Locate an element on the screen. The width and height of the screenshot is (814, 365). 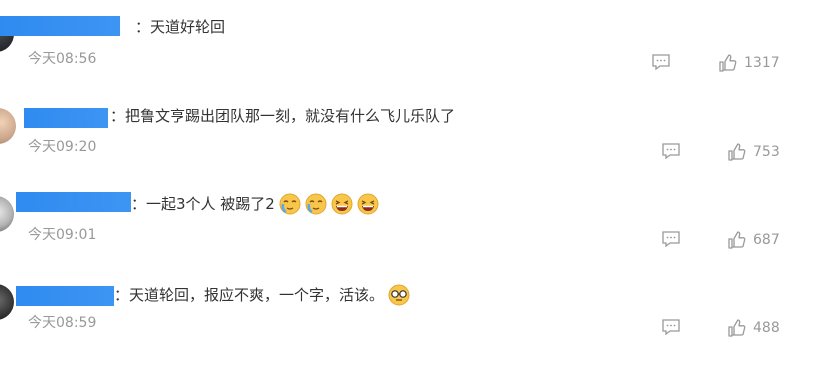
like-count: 488 is located at coordinates (766, 328).